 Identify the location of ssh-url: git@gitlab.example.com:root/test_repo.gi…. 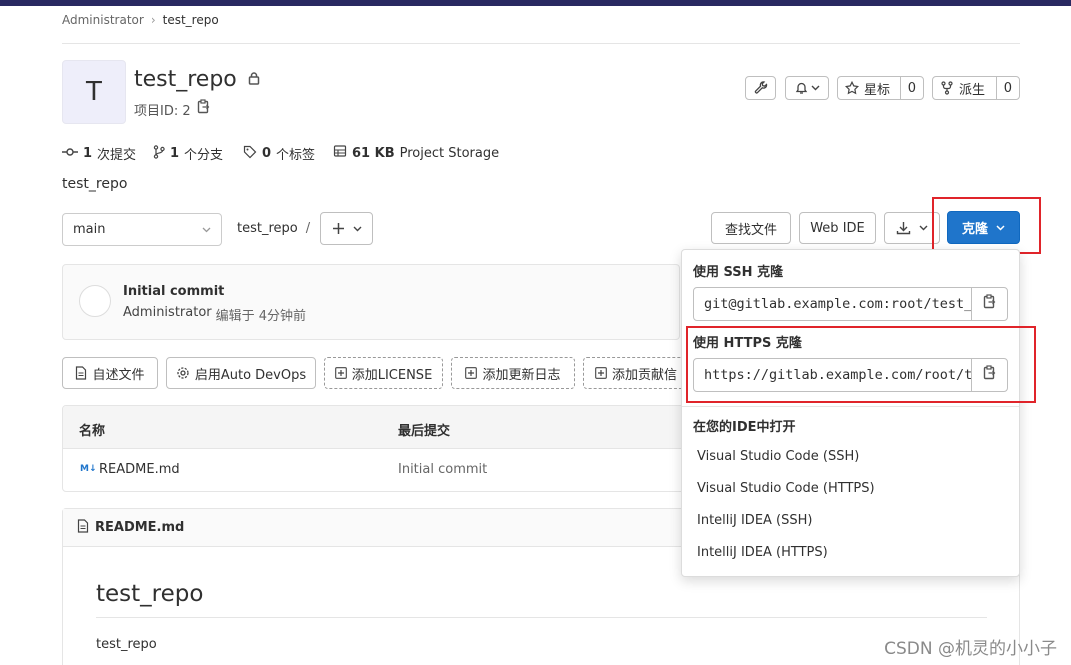
(832, 304).